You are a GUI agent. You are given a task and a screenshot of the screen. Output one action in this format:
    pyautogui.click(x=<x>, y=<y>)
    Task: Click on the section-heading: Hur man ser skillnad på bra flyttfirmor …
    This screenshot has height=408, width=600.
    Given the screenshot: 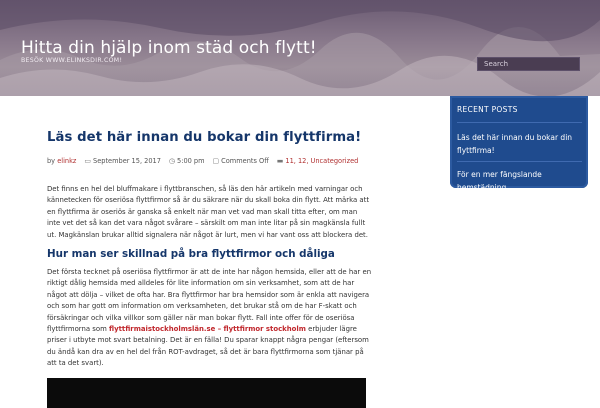 What is the action you would take?
    pyautogui.click(x=191, y=254)
    